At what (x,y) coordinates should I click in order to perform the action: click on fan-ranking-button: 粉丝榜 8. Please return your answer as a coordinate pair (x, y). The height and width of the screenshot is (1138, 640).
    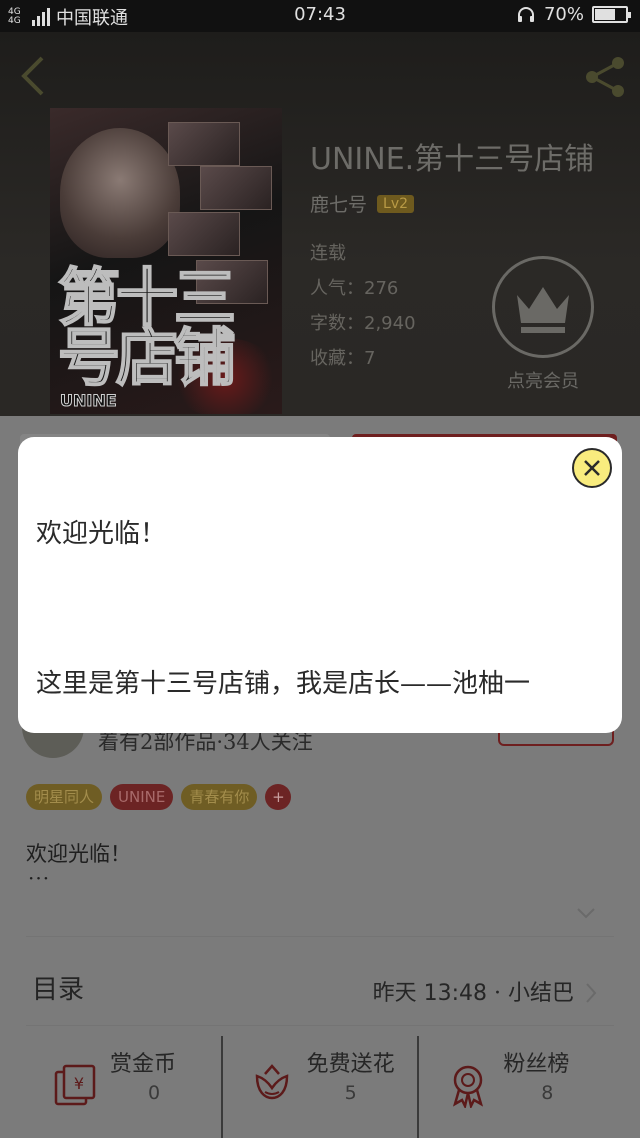
    Looking at the image, I should click on (515, 1087).